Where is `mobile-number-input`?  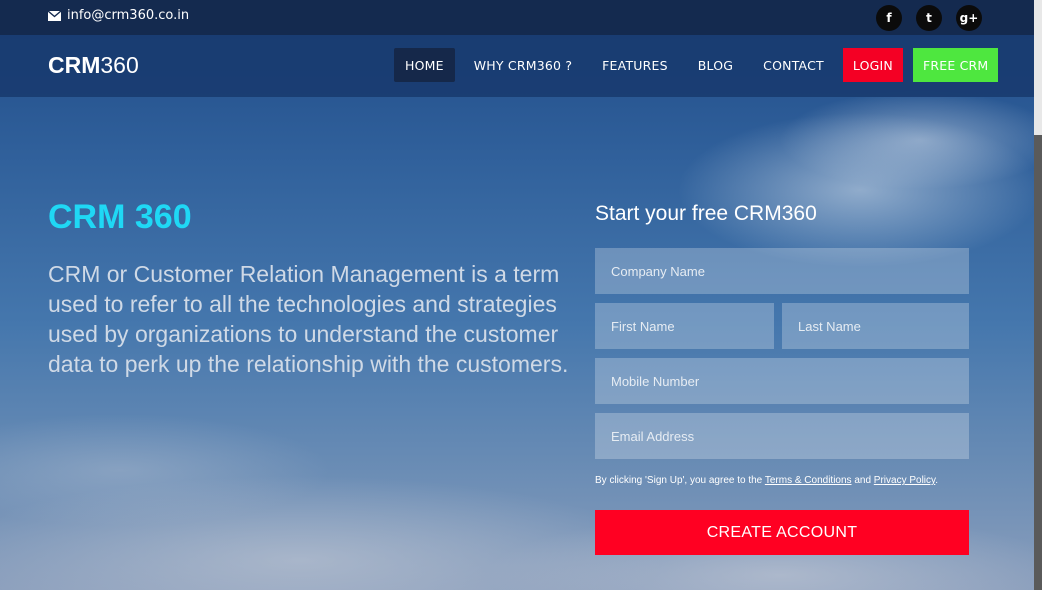 mobile-number-input is located at coordinates (782, 381).